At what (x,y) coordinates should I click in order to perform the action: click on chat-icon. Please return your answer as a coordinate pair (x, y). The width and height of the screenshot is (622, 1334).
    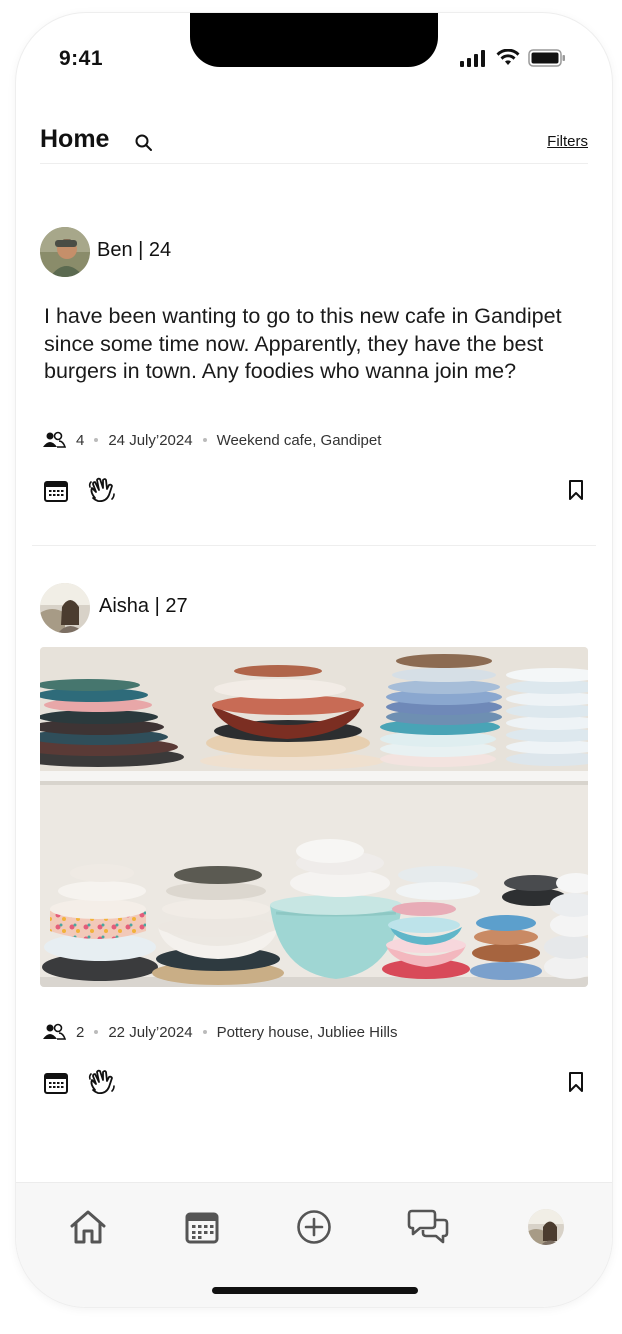
    Looking at the image, I should click on (428, 1226).